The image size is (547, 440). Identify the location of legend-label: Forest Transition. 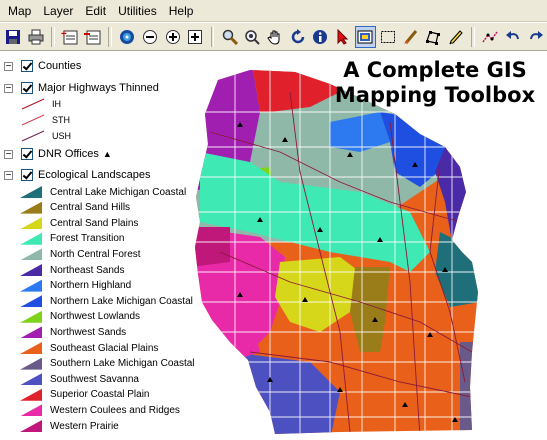
(87, 239).